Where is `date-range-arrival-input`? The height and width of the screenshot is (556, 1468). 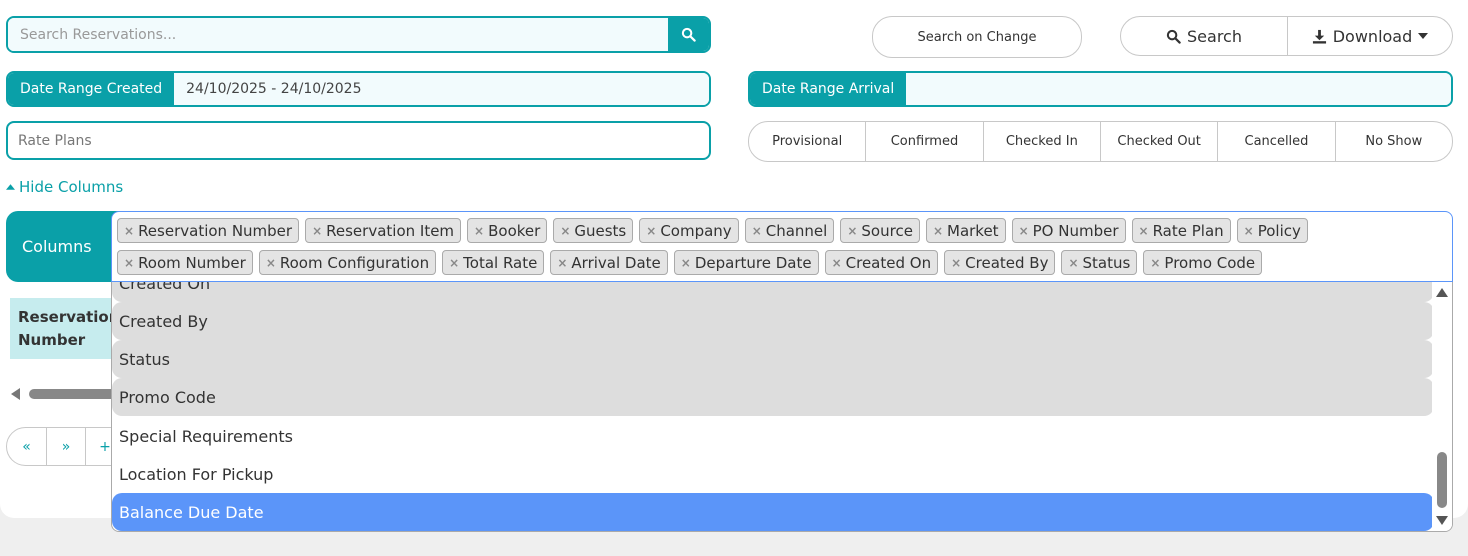
date-range-arrival-input is located at coordinates (1178, 89).